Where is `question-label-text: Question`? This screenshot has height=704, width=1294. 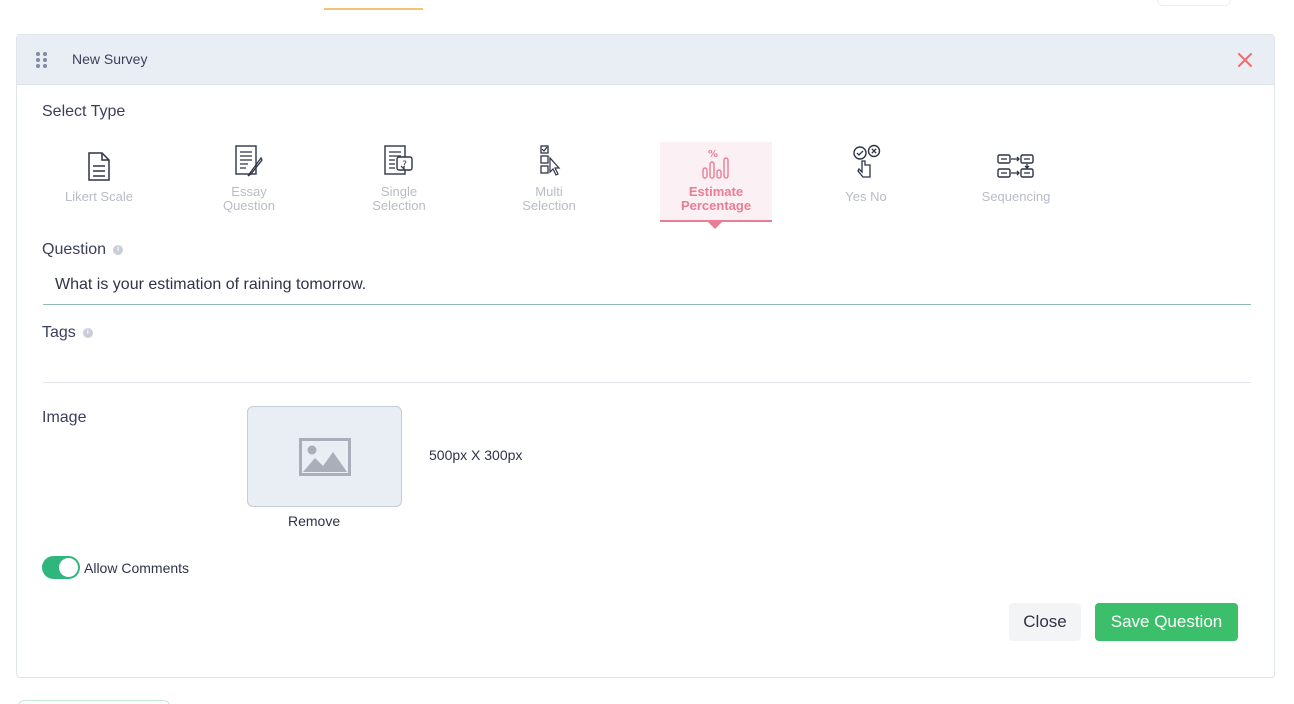
question-label-text: Question is located at coordinates (74, 249).